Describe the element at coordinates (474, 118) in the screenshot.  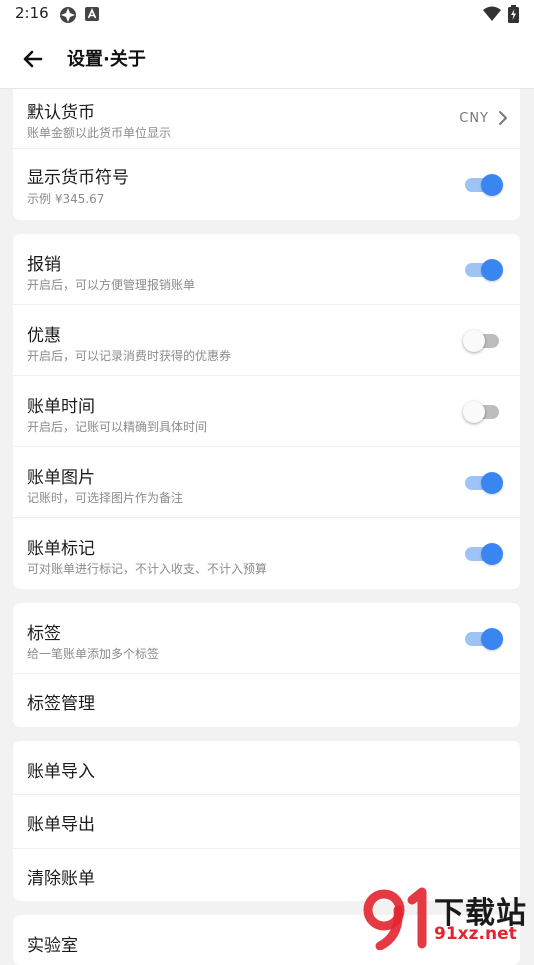
I see `default-currency-value: CNY` at that location.